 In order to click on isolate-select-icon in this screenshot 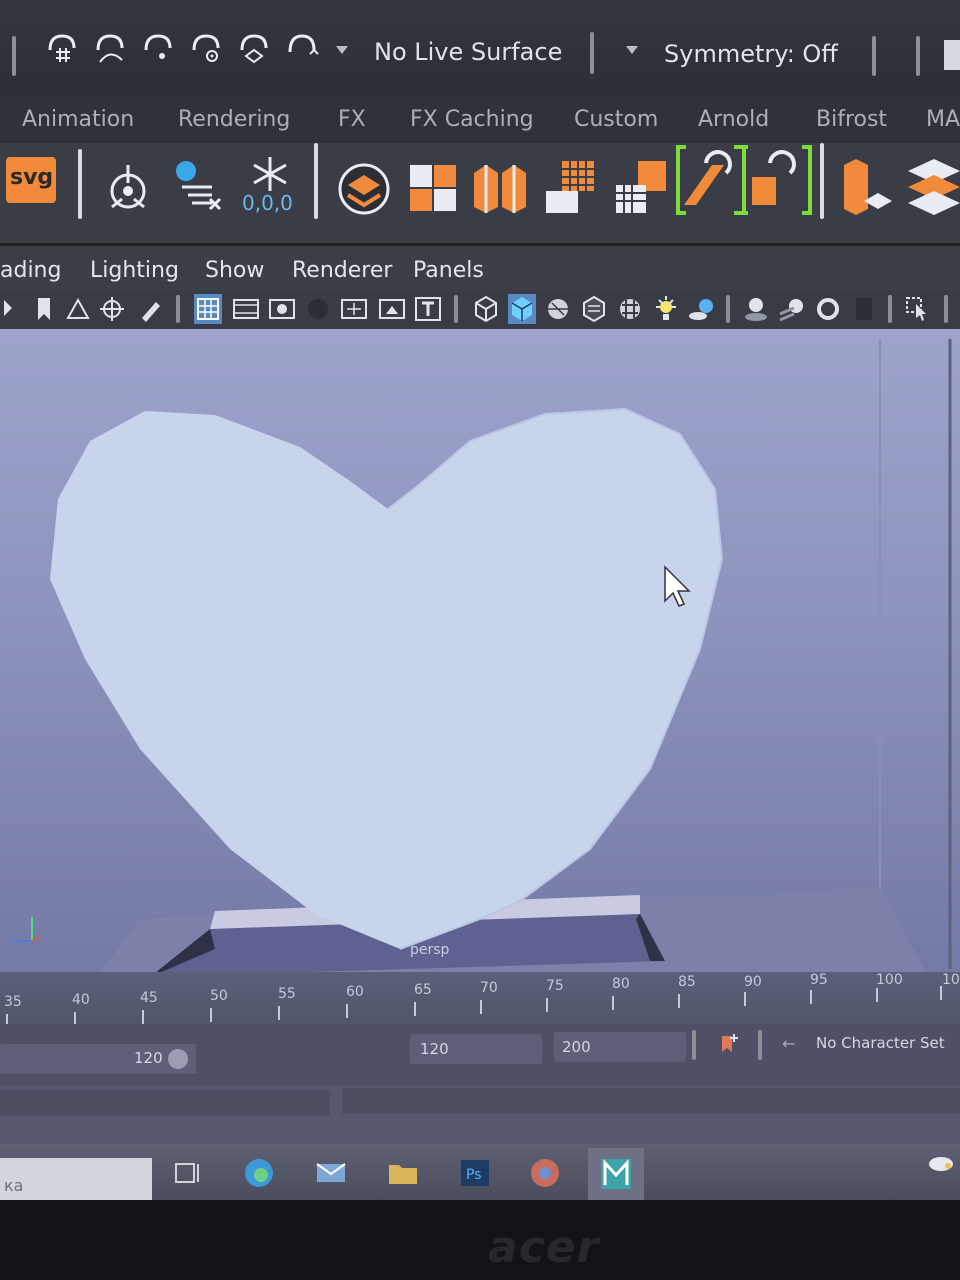, I will do `click(918, 309)`.